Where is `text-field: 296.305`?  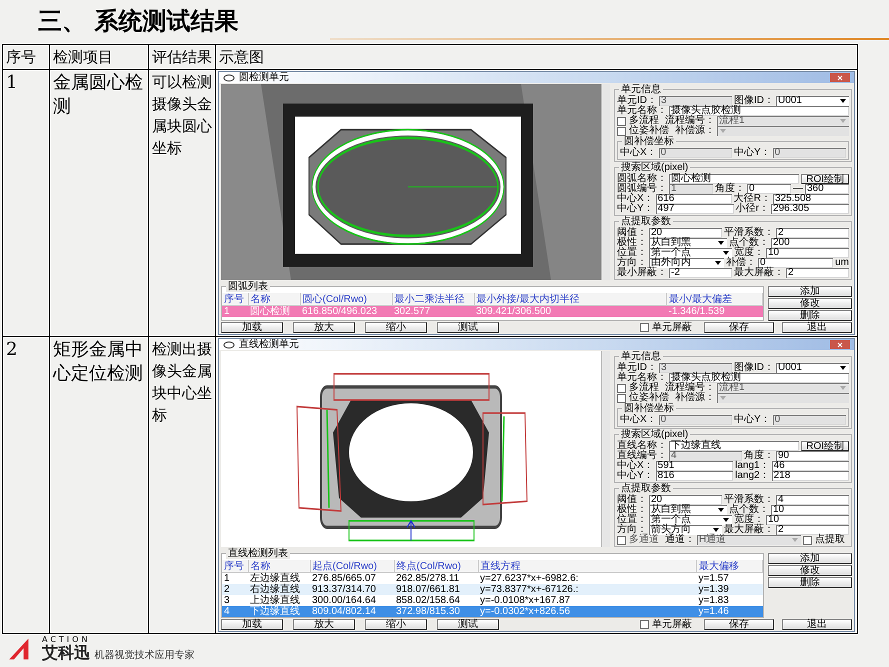 text-field: 296.305 is located at coordinates (810, 209).